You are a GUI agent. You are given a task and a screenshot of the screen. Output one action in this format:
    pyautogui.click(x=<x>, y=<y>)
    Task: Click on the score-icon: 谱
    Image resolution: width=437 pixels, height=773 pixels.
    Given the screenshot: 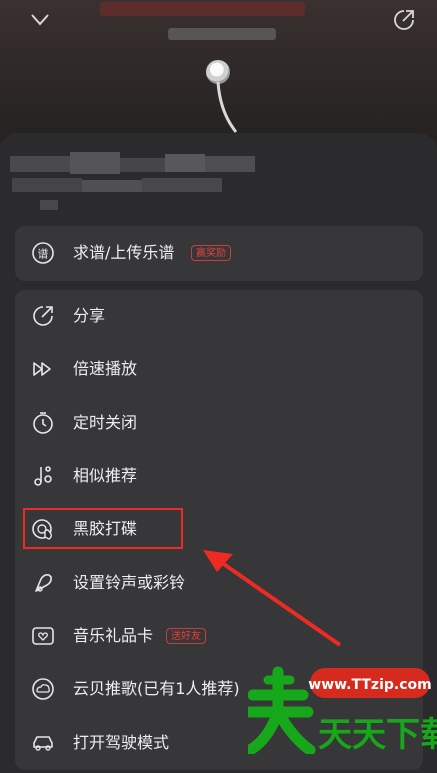 What is the action you would take?
    pyautogui.click(x=43, y=253)
    